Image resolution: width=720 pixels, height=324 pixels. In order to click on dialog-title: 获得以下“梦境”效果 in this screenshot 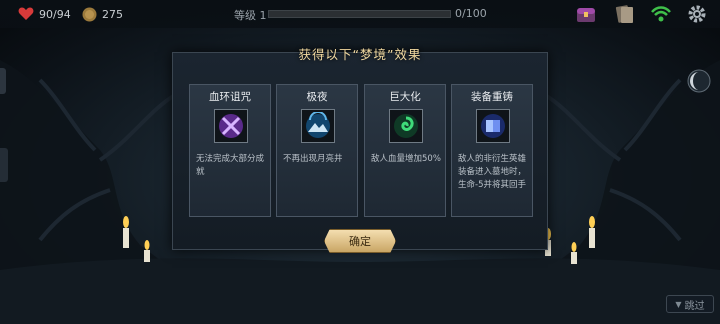, I will do `click(360, 54)`.